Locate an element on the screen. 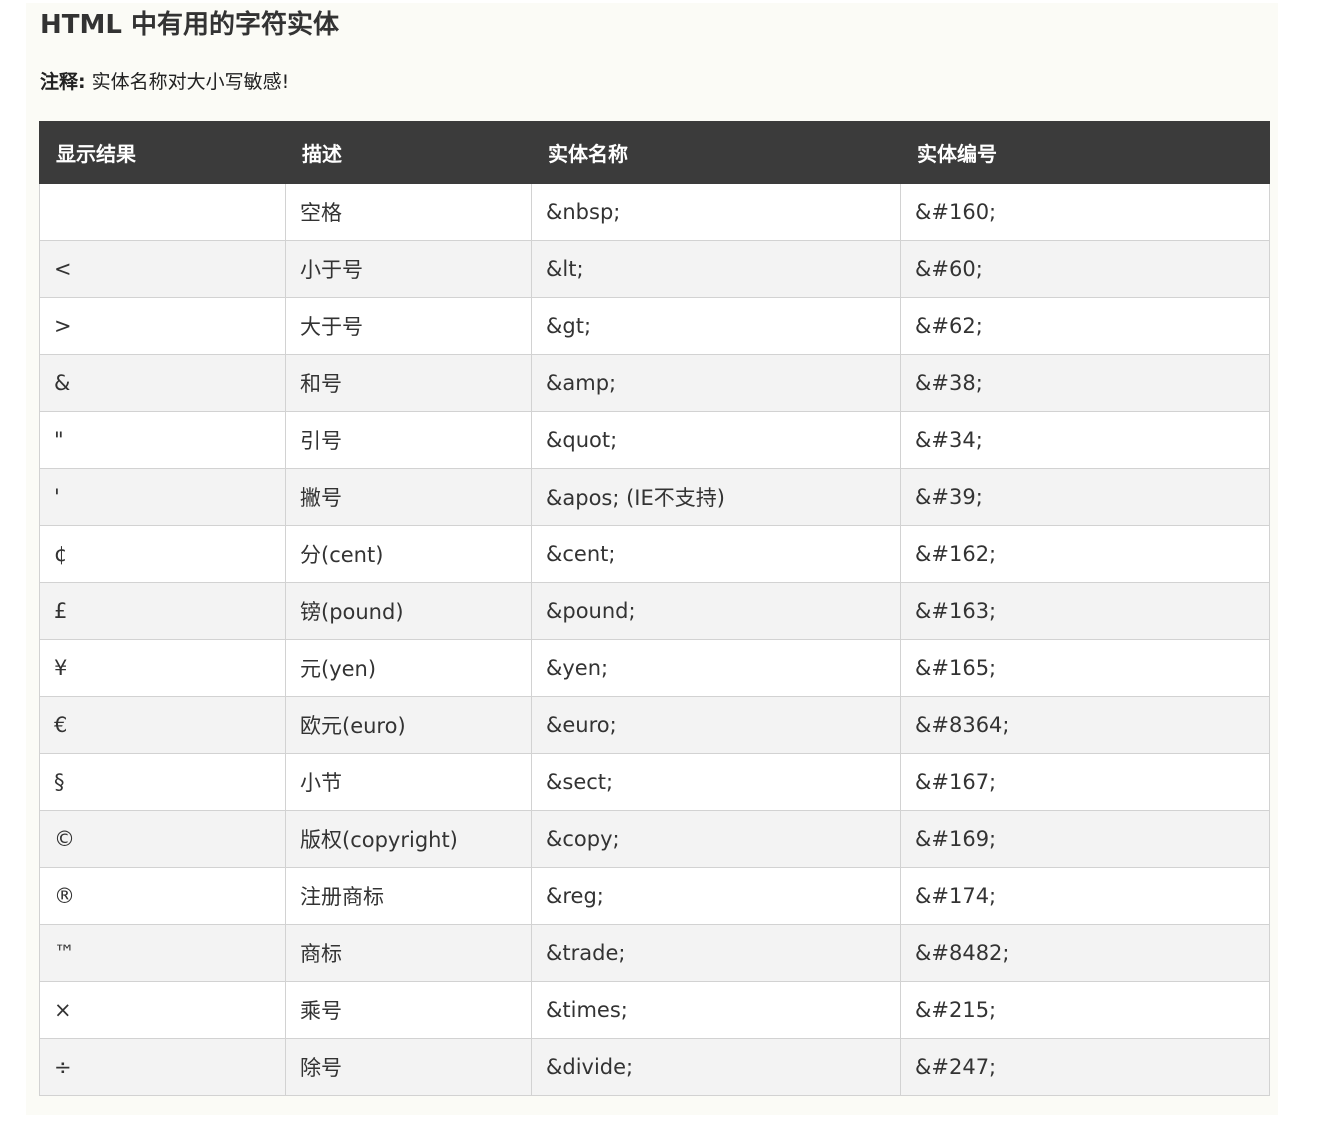  cell-description: 大于号 is located at coordinates (408, 326).